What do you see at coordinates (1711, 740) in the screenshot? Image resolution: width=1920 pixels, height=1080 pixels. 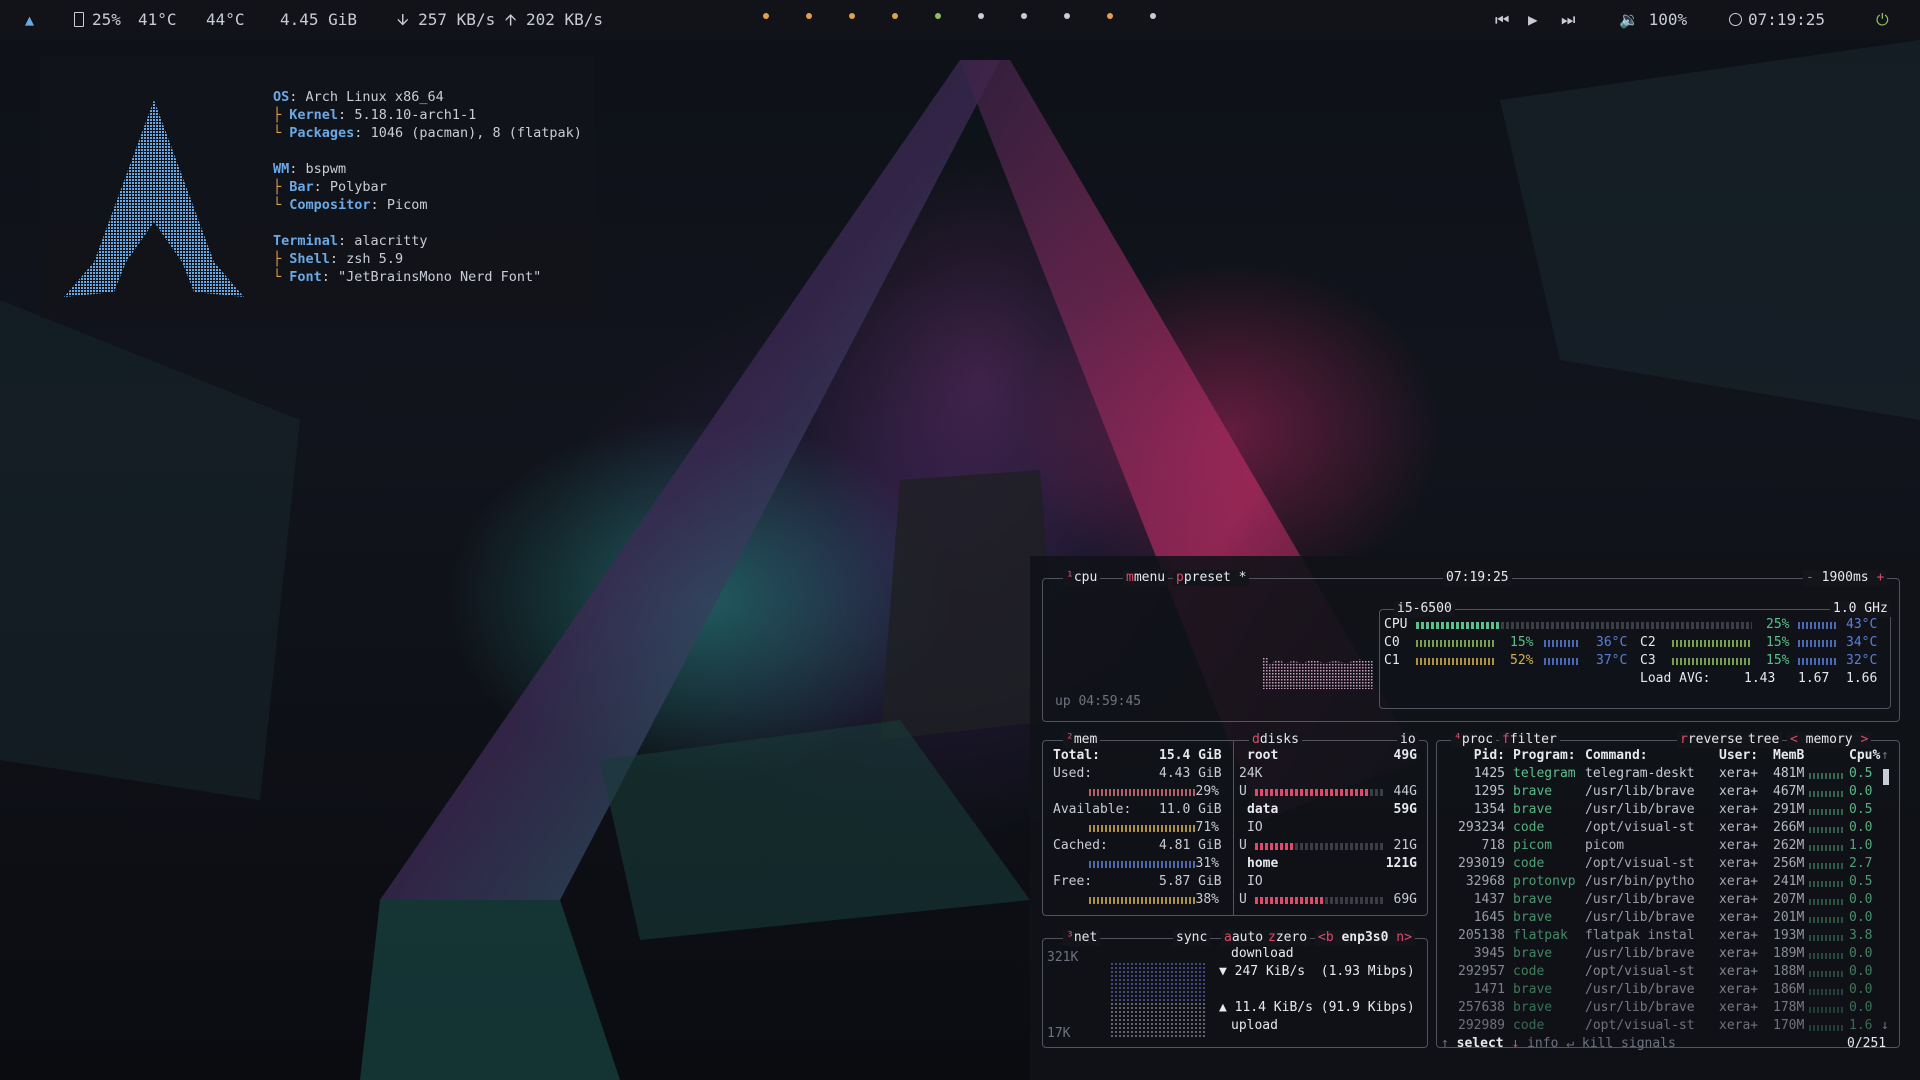 I see `reverse-toggle: rreverse` at bounding box center [1711, 740].